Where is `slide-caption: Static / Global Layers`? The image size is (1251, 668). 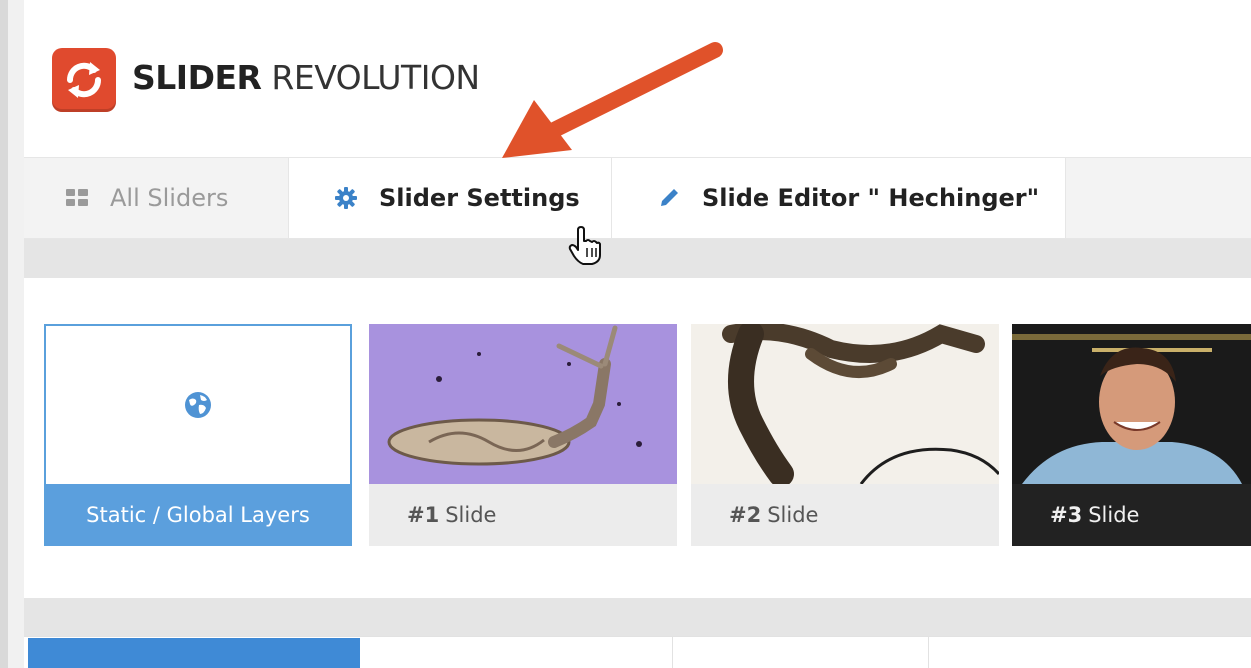
slide-caption: Static / Global Layers is located at coordinates (198, 515).